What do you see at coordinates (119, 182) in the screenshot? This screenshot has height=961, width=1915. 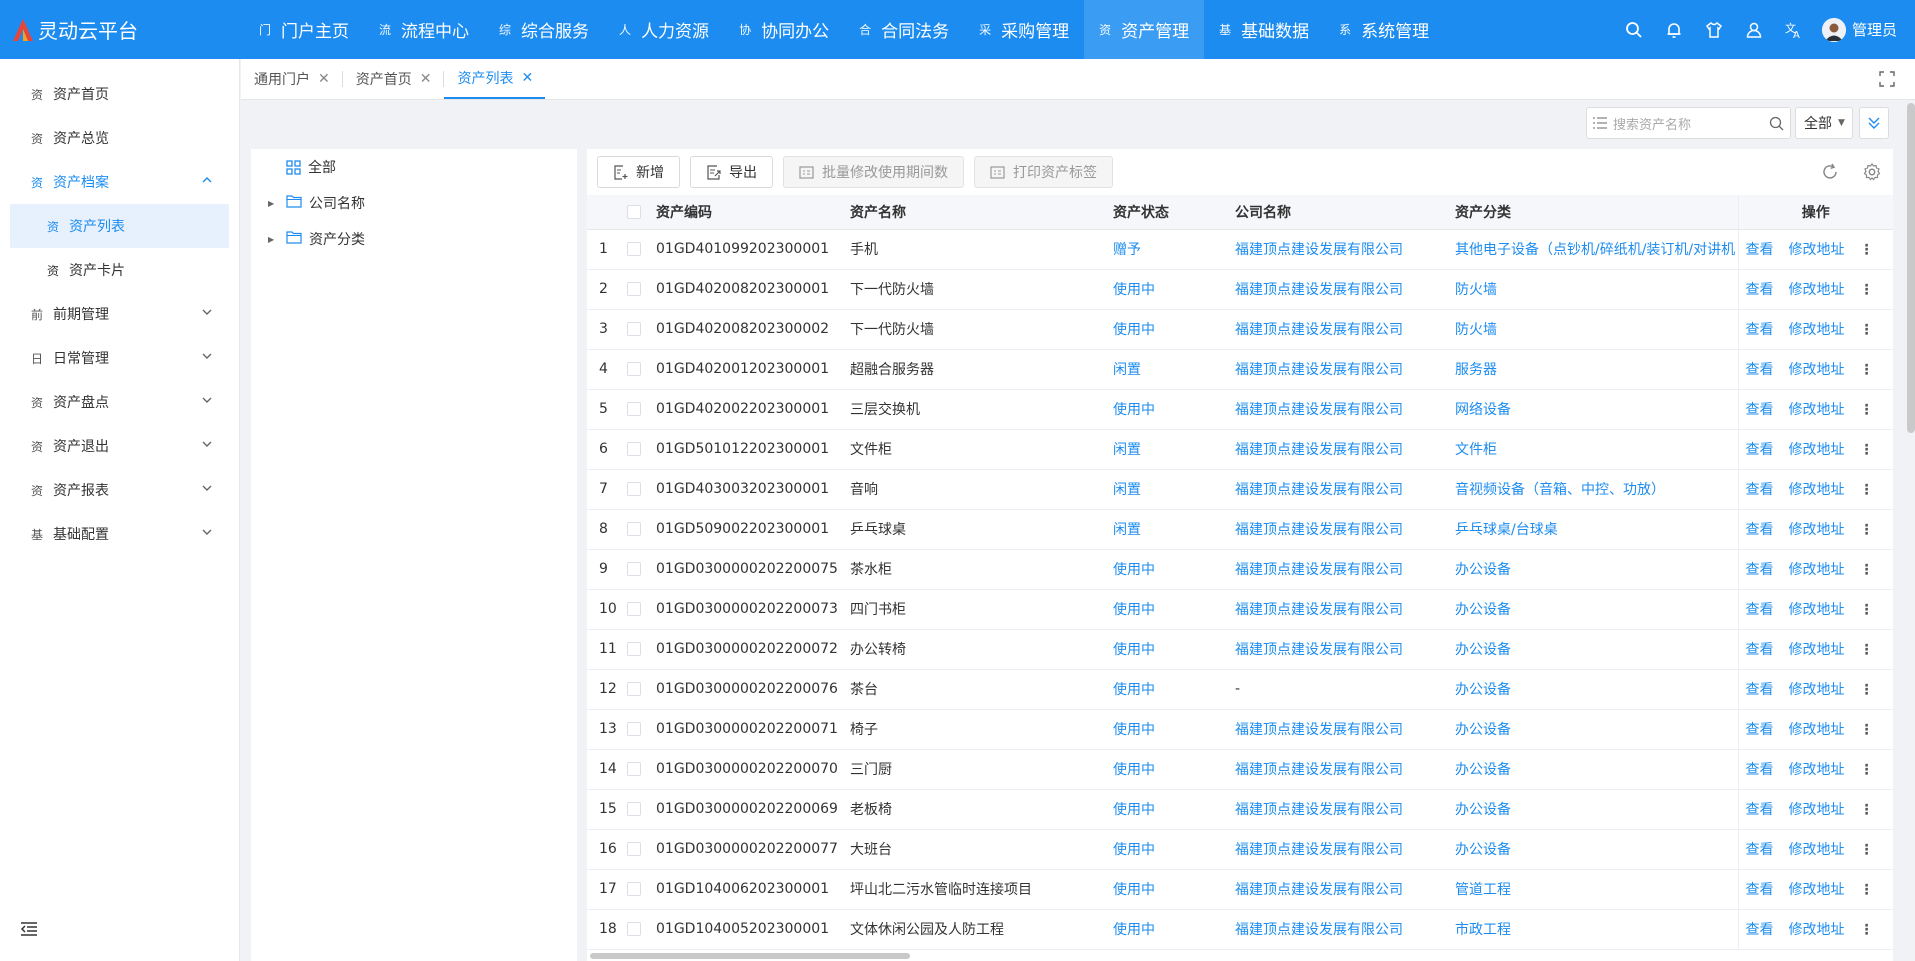 I see `sidebar-item-2: 资资产档案` at bounding box center [119, 182].